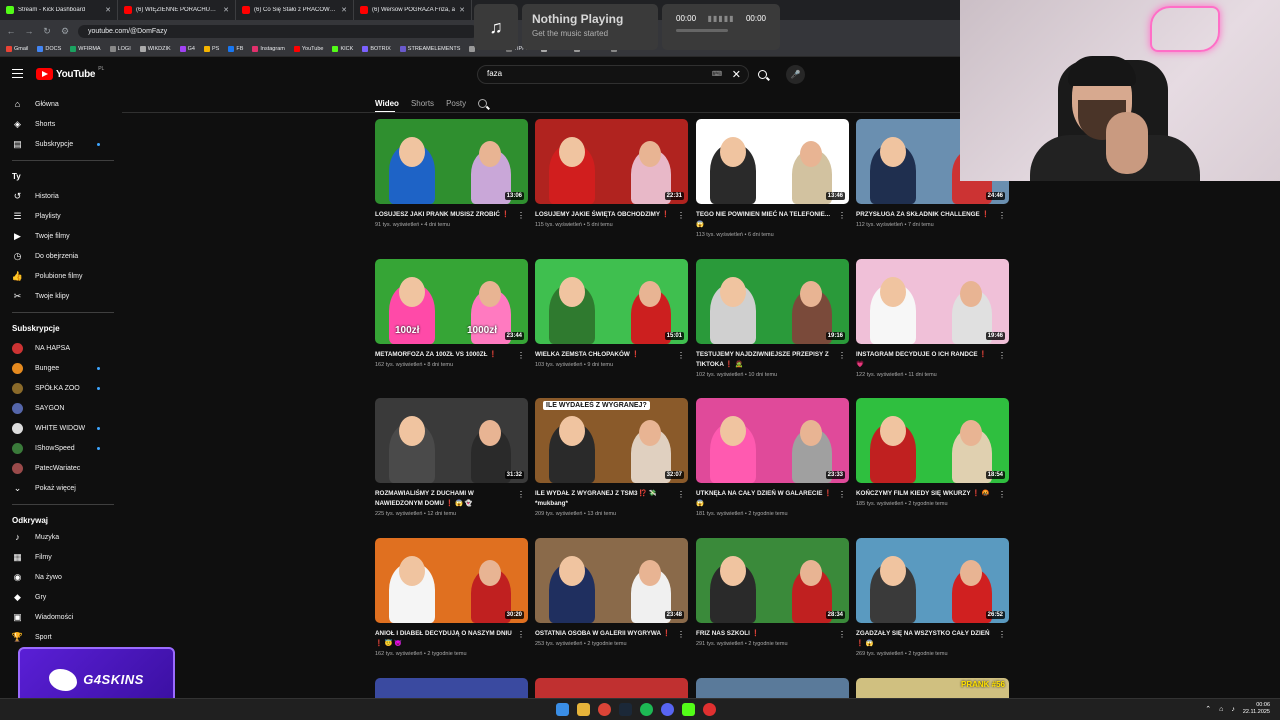 The image size is (1280, 720). What do you see at coordinates (177, 10) in the screenshot?
I see `browser-tab: (6) WIĘZIENNE PORACHUNKI ✕` at bounding box center [177, 10].